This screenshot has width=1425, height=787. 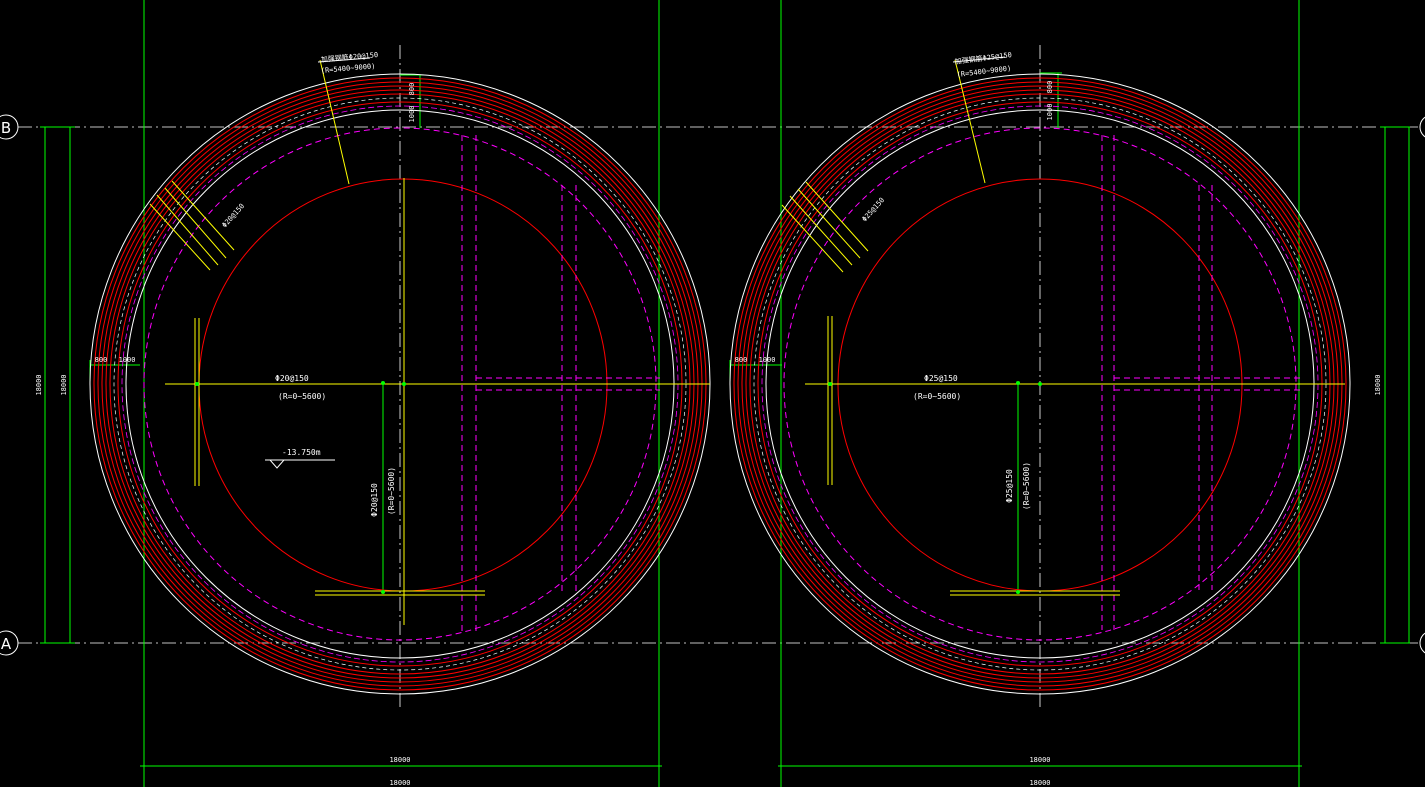 What do you see at coordinates (1009, 486) in the screenshot?
I see `right-vertical-bar: Φ25@150` at bounding box center [1009, 486].